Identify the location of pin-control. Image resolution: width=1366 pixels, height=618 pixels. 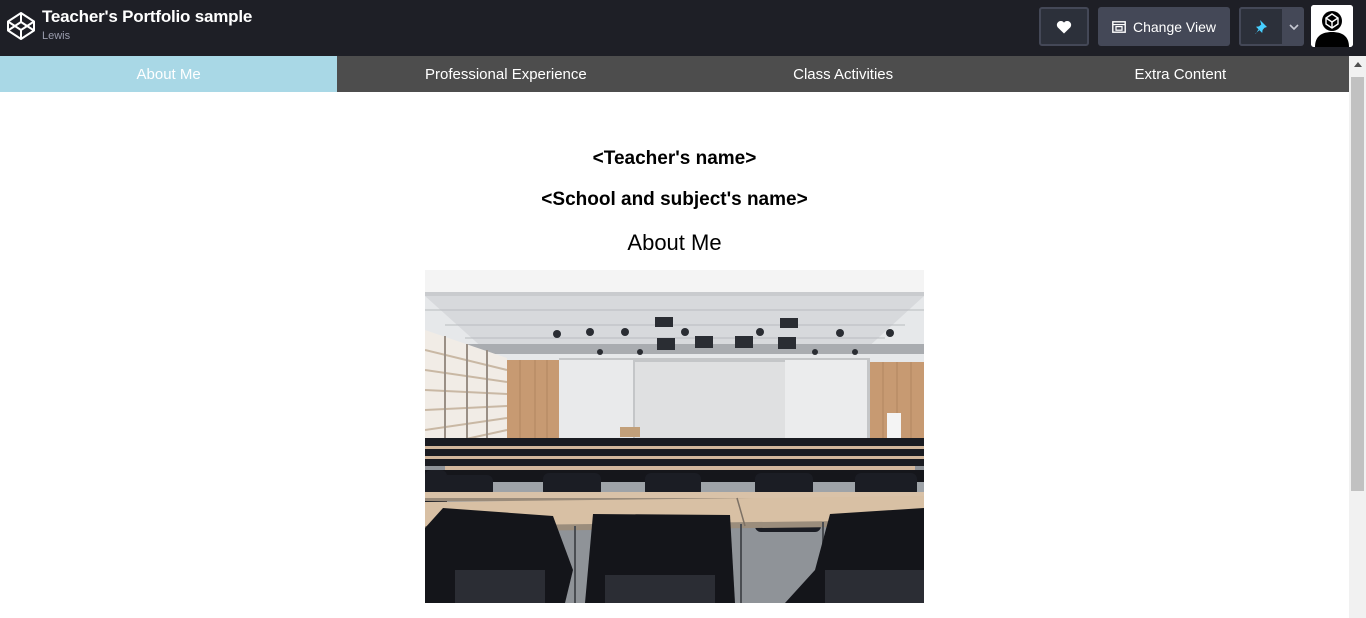
(1271, 26).